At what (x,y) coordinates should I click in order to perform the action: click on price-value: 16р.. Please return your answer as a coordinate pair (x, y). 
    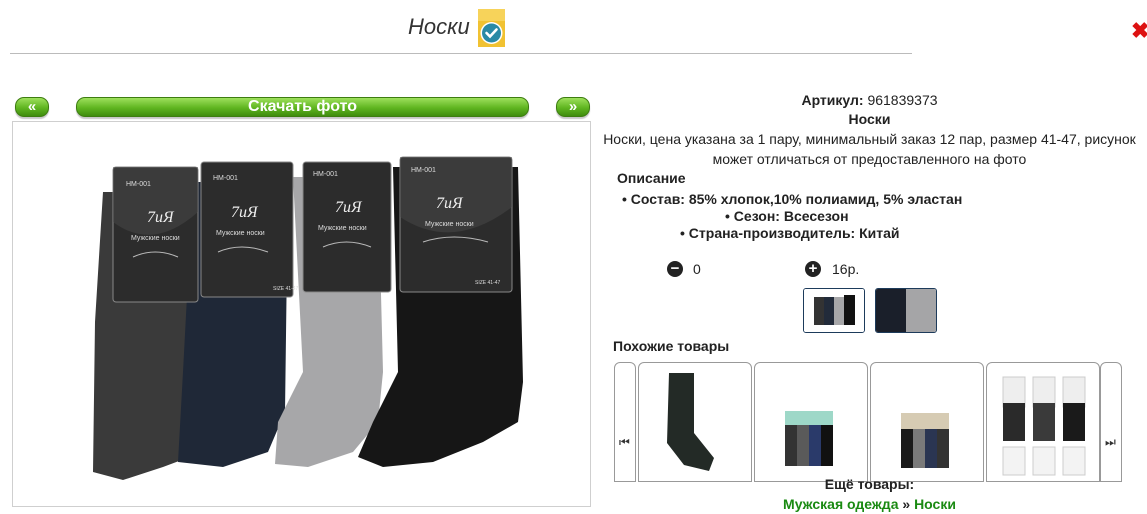
    Looking at the image, I should click on (846, 269).